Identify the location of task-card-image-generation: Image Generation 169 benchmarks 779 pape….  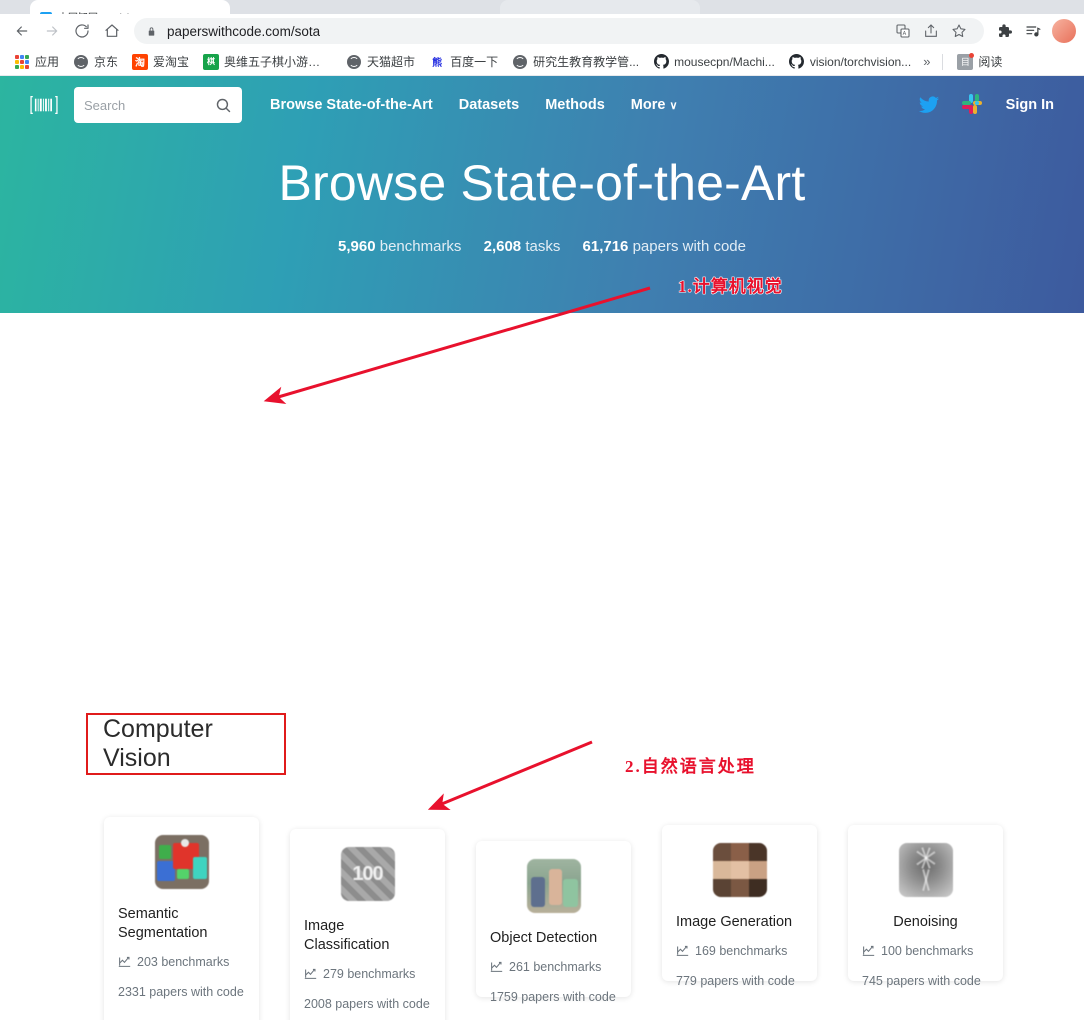
(739, 906).